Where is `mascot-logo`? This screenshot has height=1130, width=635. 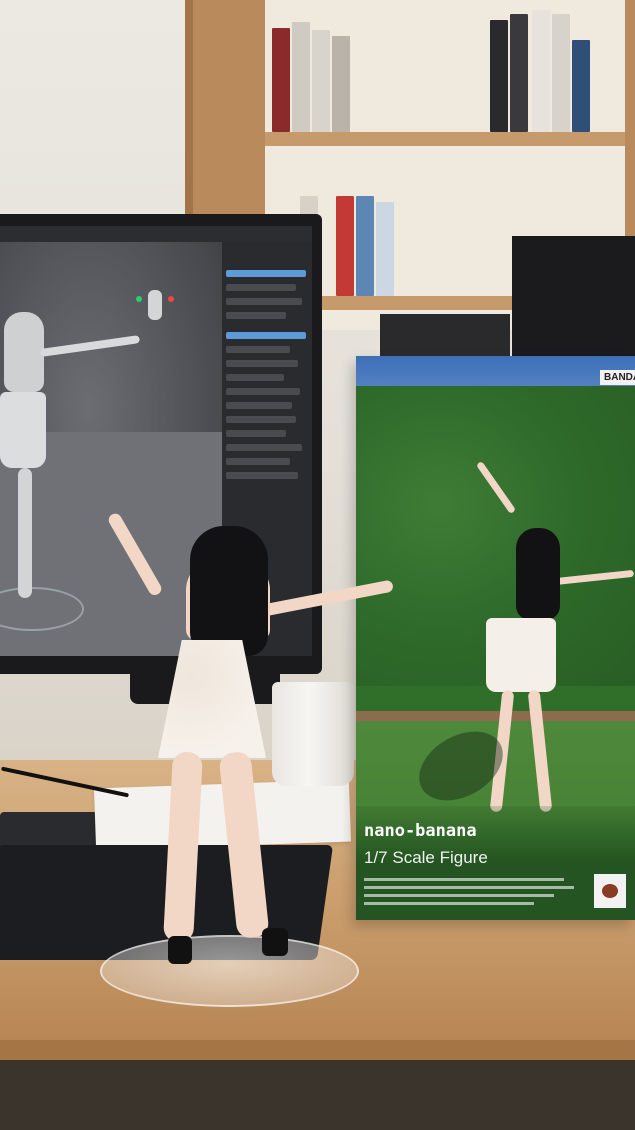 mascot-logo is located at coordinates (610, 891).